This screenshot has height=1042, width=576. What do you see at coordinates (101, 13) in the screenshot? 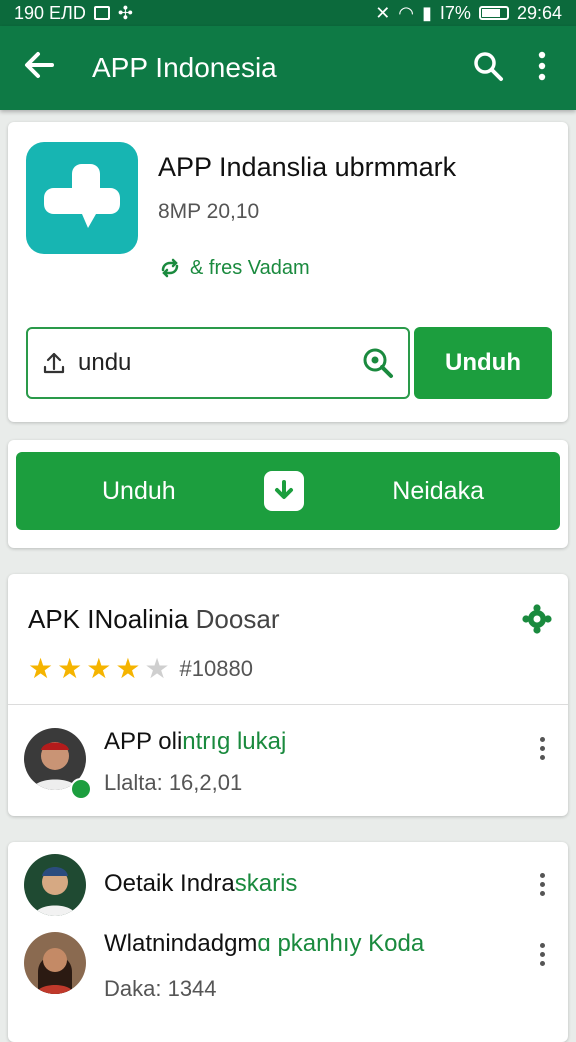
I see `notification-icon` at bounding box center [101, 13].